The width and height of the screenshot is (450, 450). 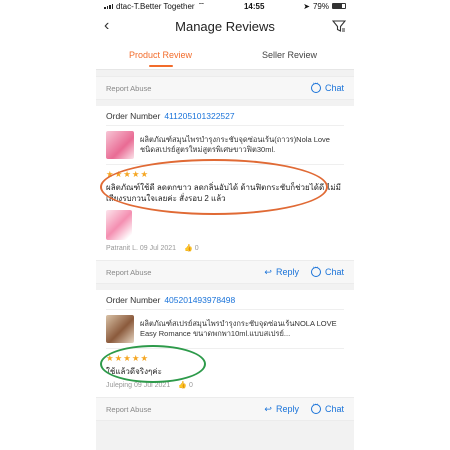 I want to click on review-photo, so click(x=119, y=225).